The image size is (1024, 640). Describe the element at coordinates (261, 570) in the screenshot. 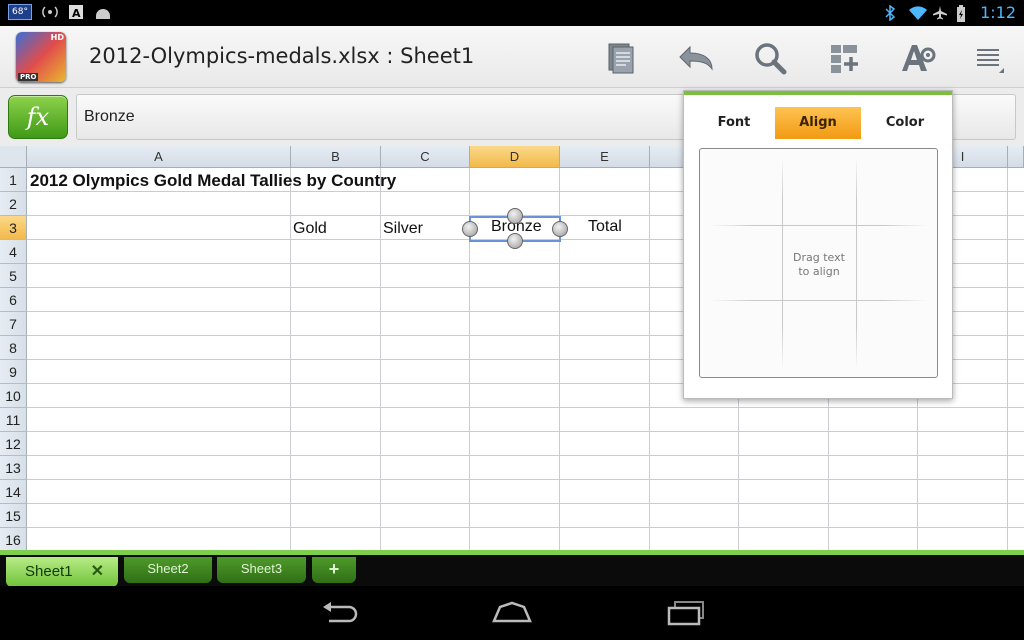

I see `sheet-tab-3: Sheet3` at that location.